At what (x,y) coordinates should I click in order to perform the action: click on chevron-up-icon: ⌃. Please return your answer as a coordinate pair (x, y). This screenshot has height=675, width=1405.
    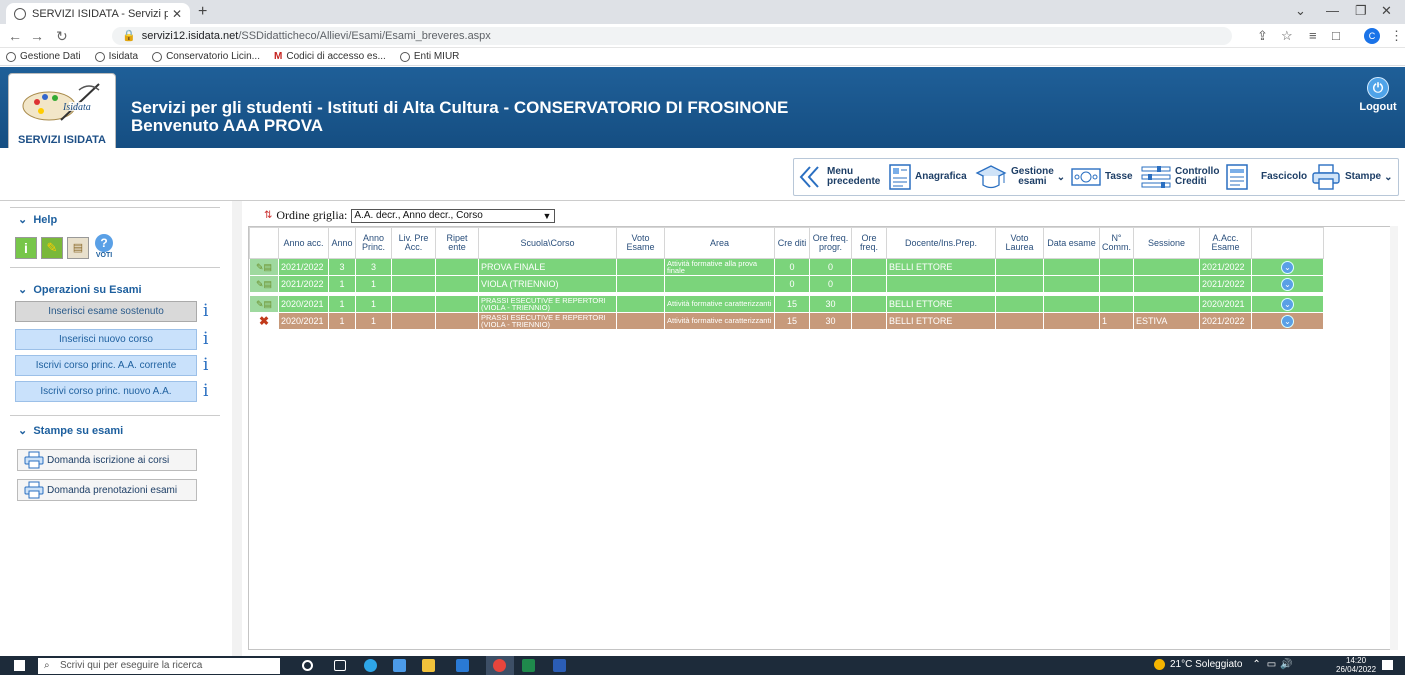
    Looking at the image, I should click on (1256, 664).